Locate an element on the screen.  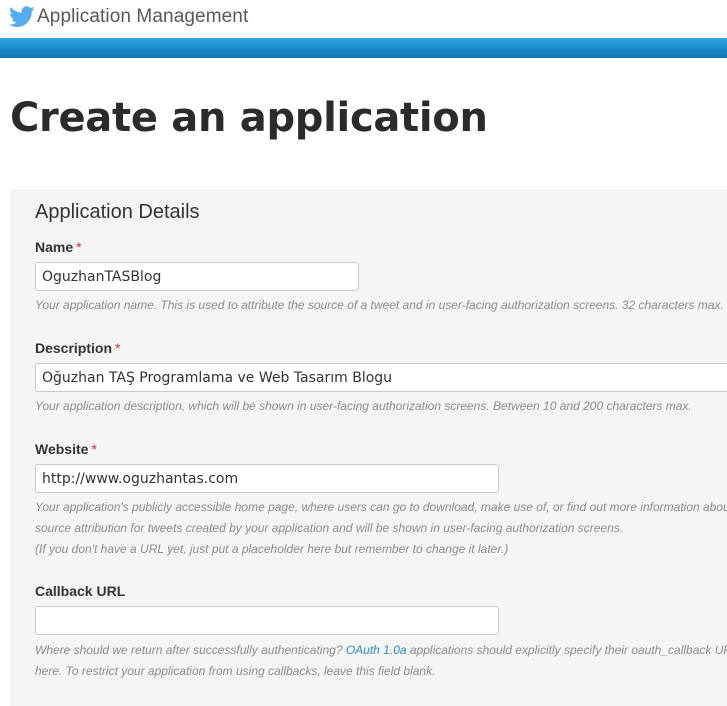
callback-url-label: Callback URL is located at coordinates (80, 591).